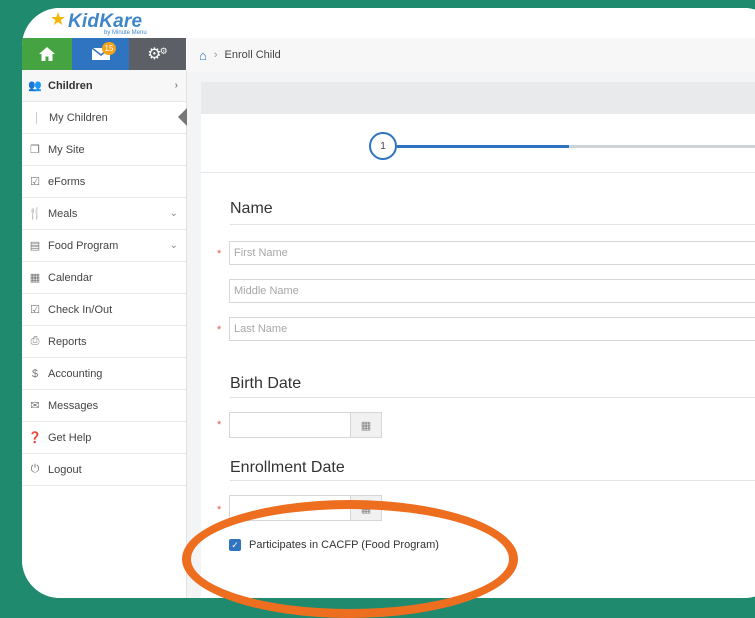 The height and width of the screenshot is (618, 755). I want to click on sidebar-item-label: Check In/Out, so click(80, 309).